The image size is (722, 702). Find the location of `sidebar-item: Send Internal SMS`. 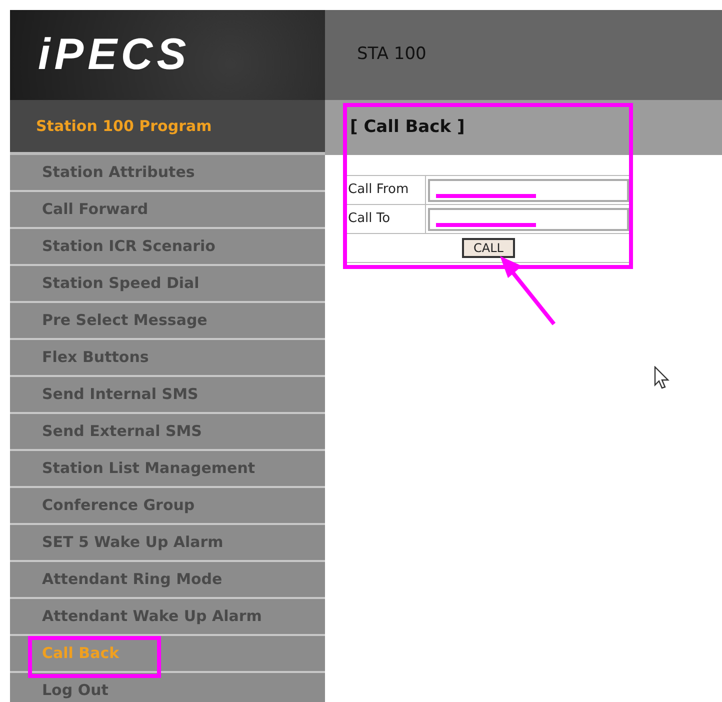

sidebar-item: Send Internal SMS is located at coordinates (167, 395).